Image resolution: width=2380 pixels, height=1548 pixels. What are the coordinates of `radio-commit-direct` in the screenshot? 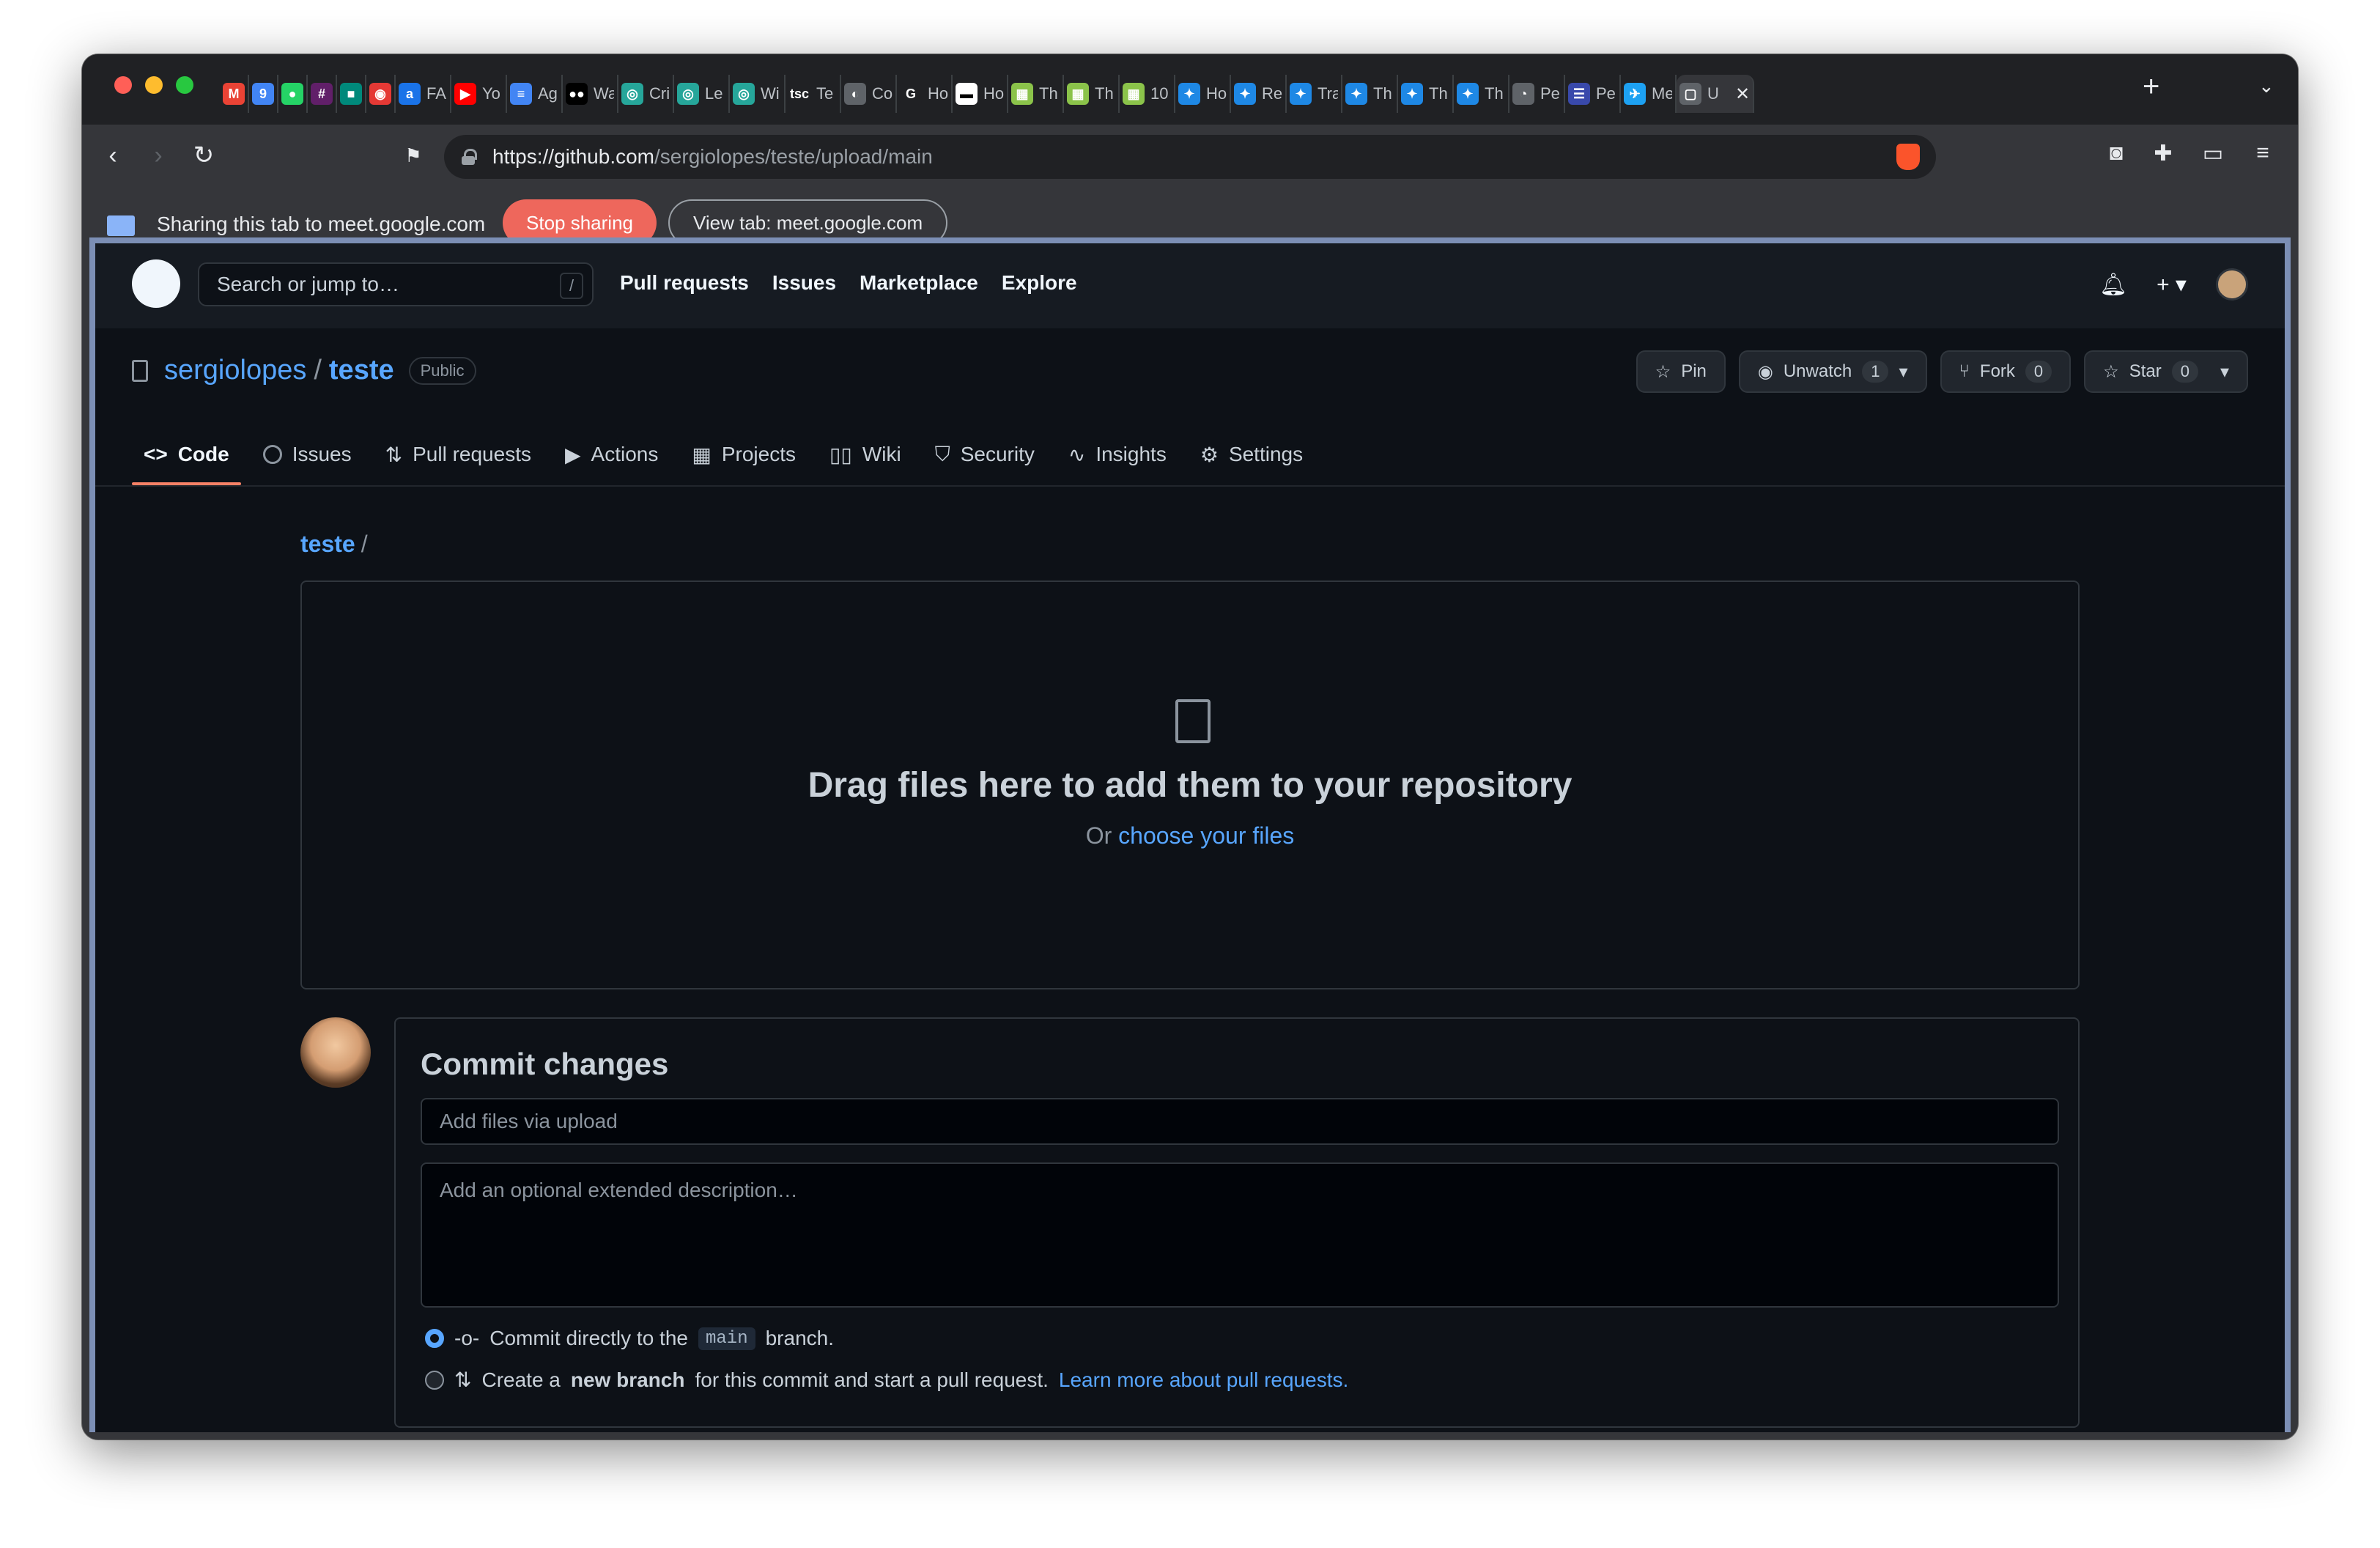 It's located at (434, 1338).